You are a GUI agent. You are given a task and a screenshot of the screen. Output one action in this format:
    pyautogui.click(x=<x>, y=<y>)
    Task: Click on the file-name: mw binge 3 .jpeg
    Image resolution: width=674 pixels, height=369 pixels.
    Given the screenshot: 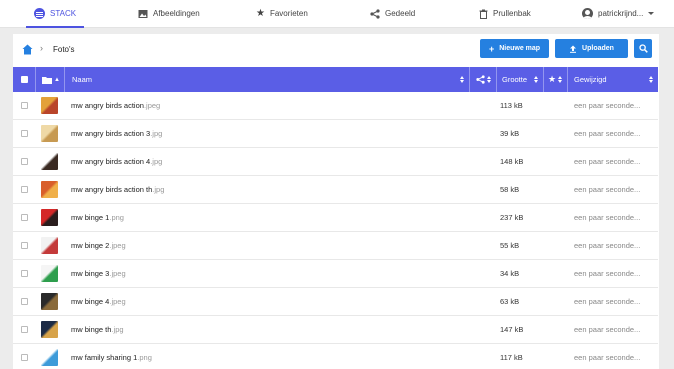 What is the action you would take?
    pyautogui.click(x=98, y=273)
    